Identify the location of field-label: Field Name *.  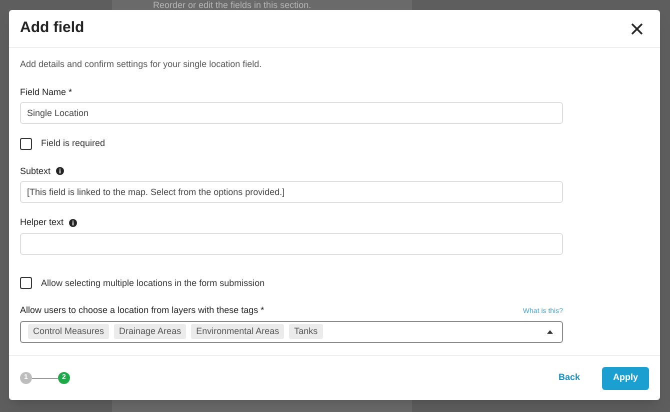
(46, 92).